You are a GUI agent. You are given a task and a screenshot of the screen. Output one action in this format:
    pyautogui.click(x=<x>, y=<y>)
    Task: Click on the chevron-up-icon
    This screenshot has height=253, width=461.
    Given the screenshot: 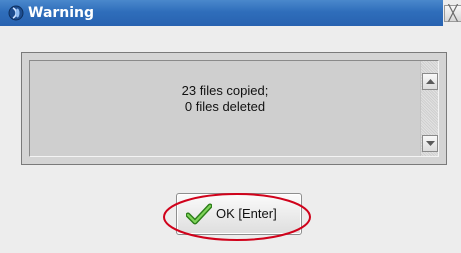 What is the action you would take?
    pyautogui.click(x=430, y=81)
    